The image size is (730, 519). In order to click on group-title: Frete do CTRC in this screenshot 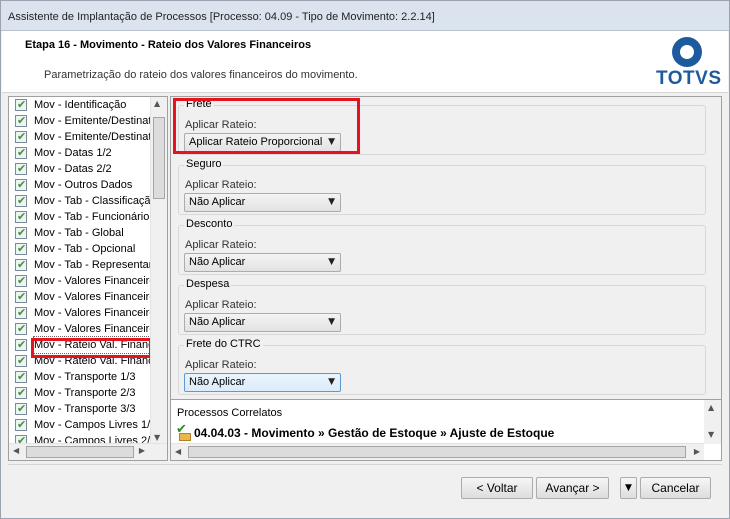, I will do `click(223, 344)`.